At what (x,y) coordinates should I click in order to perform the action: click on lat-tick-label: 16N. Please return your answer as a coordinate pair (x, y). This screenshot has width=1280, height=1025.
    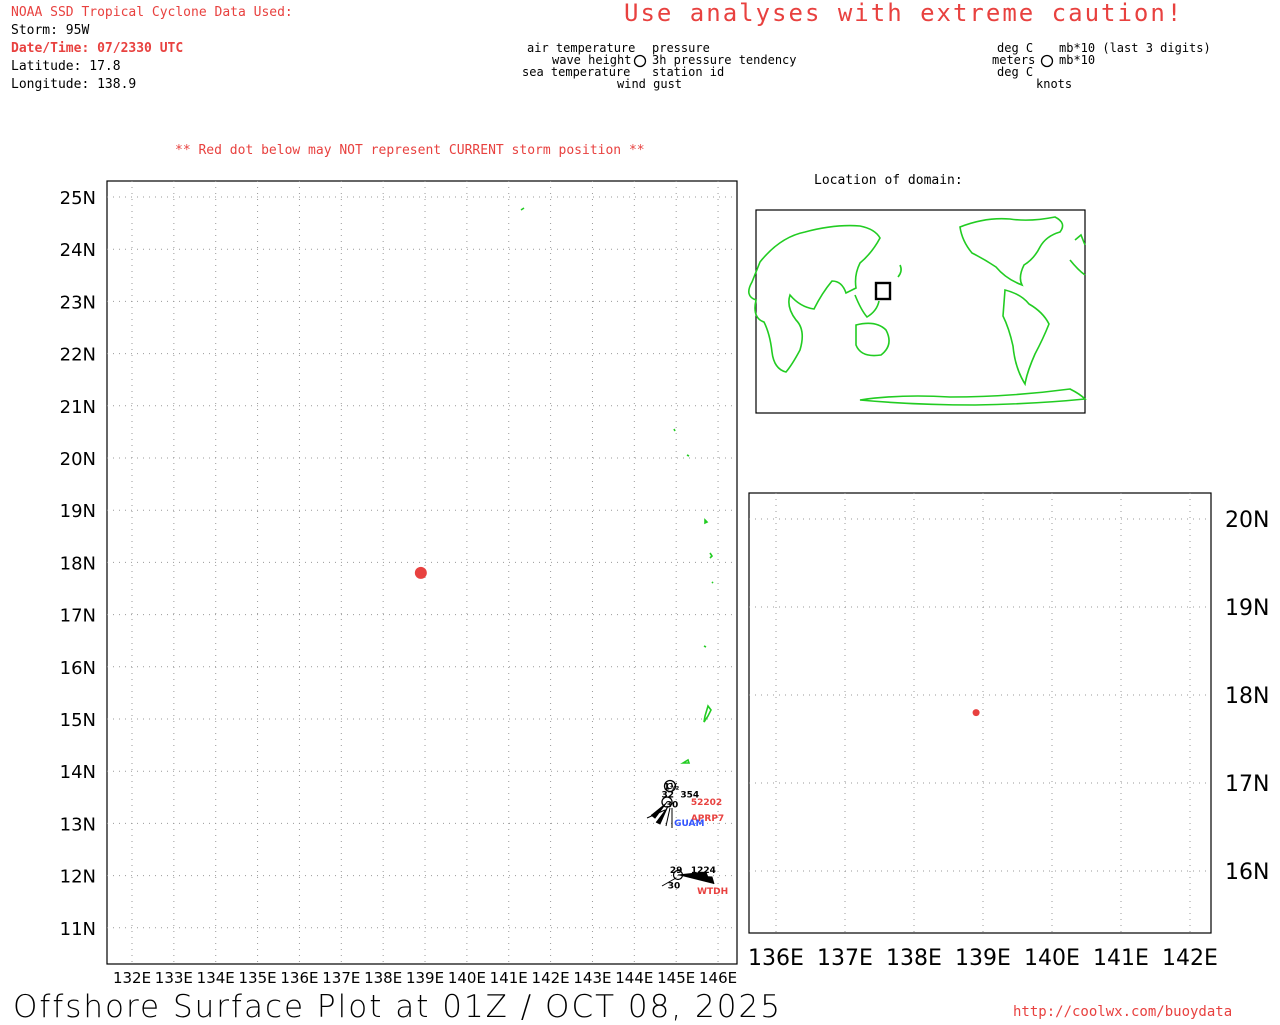
    Looking at the image, I should click on (1247, 872).